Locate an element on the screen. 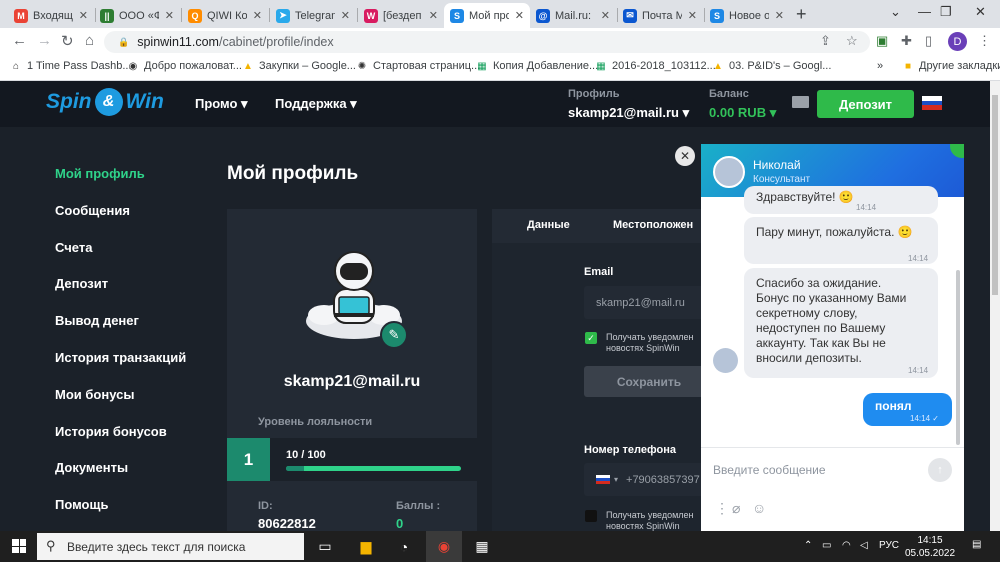  new-tab-button: + is located at coordinates (801, 14).